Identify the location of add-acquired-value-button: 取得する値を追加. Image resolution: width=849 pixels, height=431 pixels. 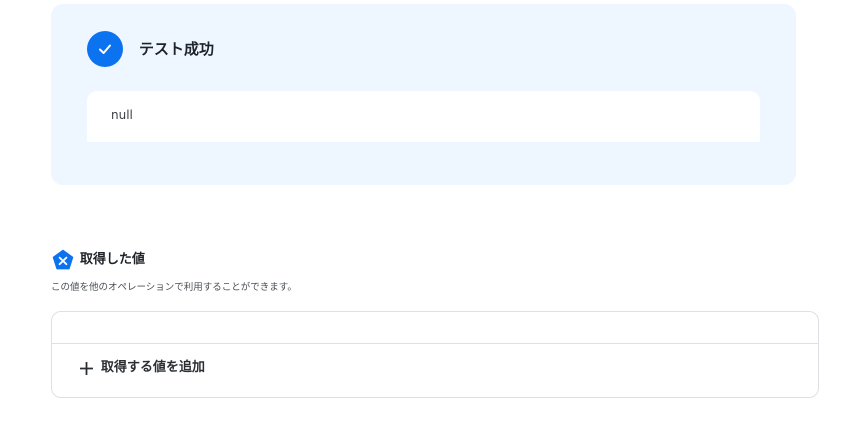
(142, 368).